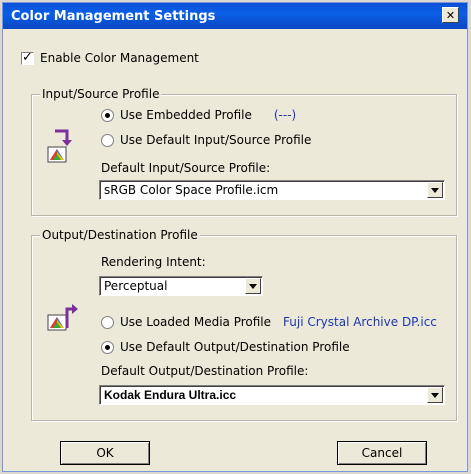 This screenshot has width=471, height=474. What do you see at coordinates (205, 371) in the screenshot?
I see `default-output-profile-label: Default Output/Destination Profile:` at bounding box center [205, 371].